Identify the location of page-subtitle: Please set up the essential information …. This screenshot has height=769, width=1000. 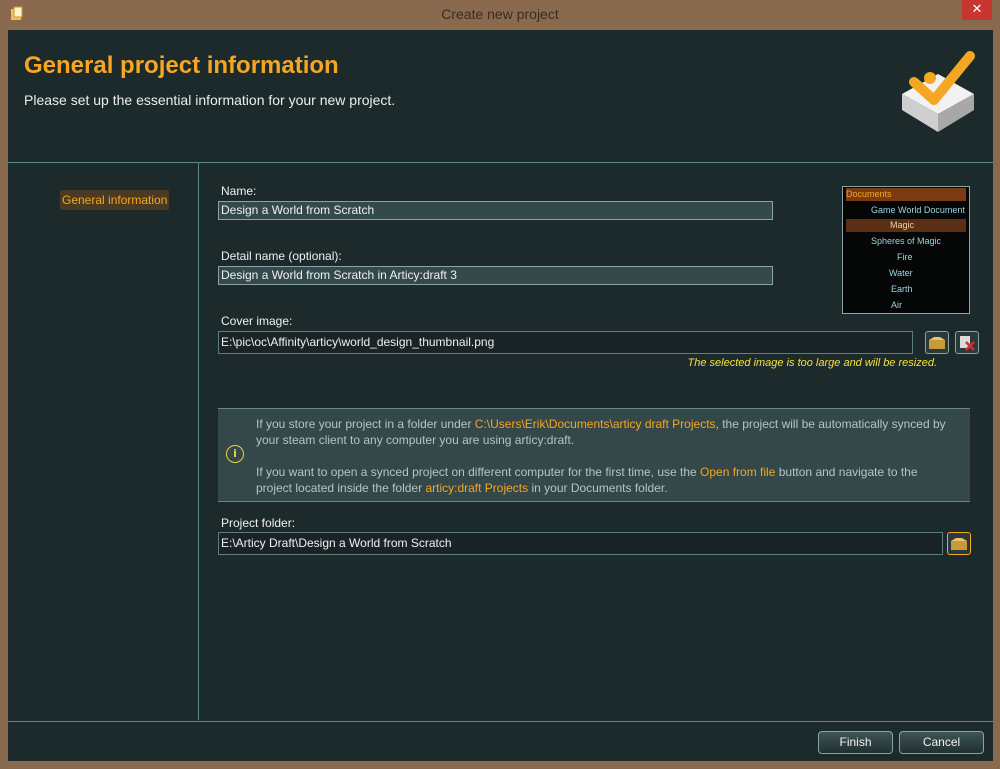
(210, 100).